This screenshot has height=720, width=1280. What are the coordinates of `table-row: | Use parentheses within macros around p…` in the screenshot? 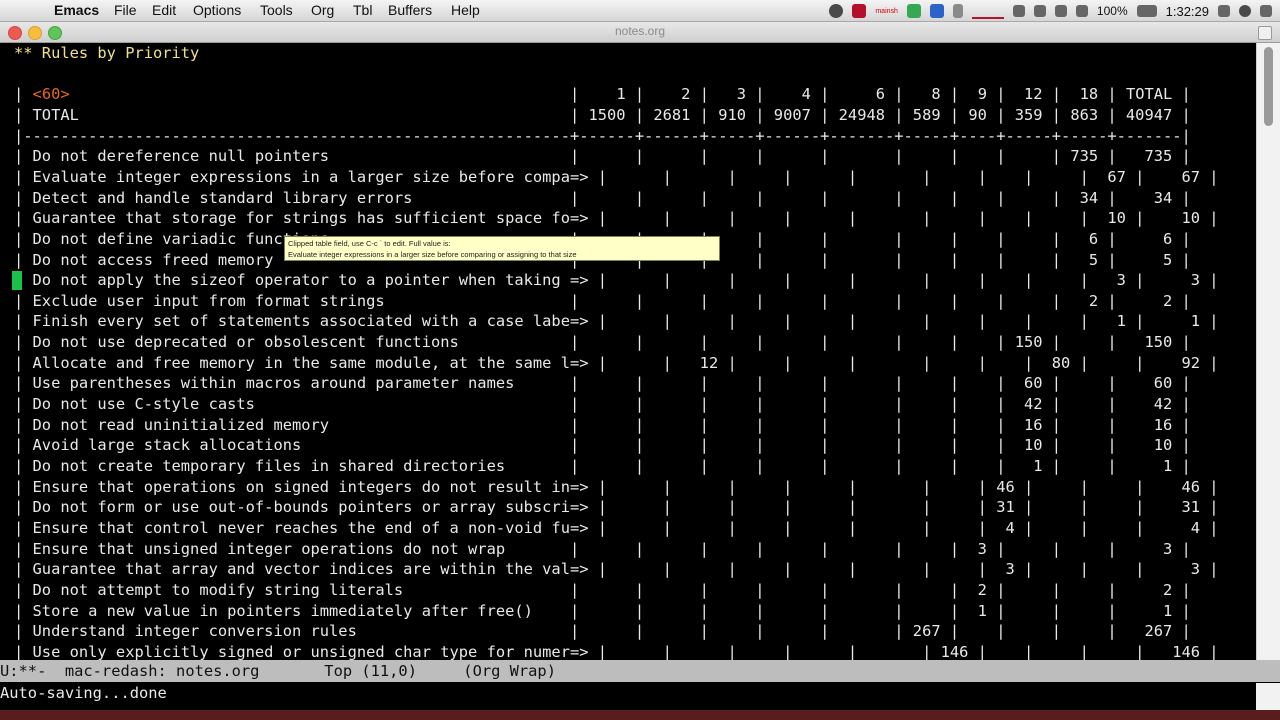 It's located at (602, 383).